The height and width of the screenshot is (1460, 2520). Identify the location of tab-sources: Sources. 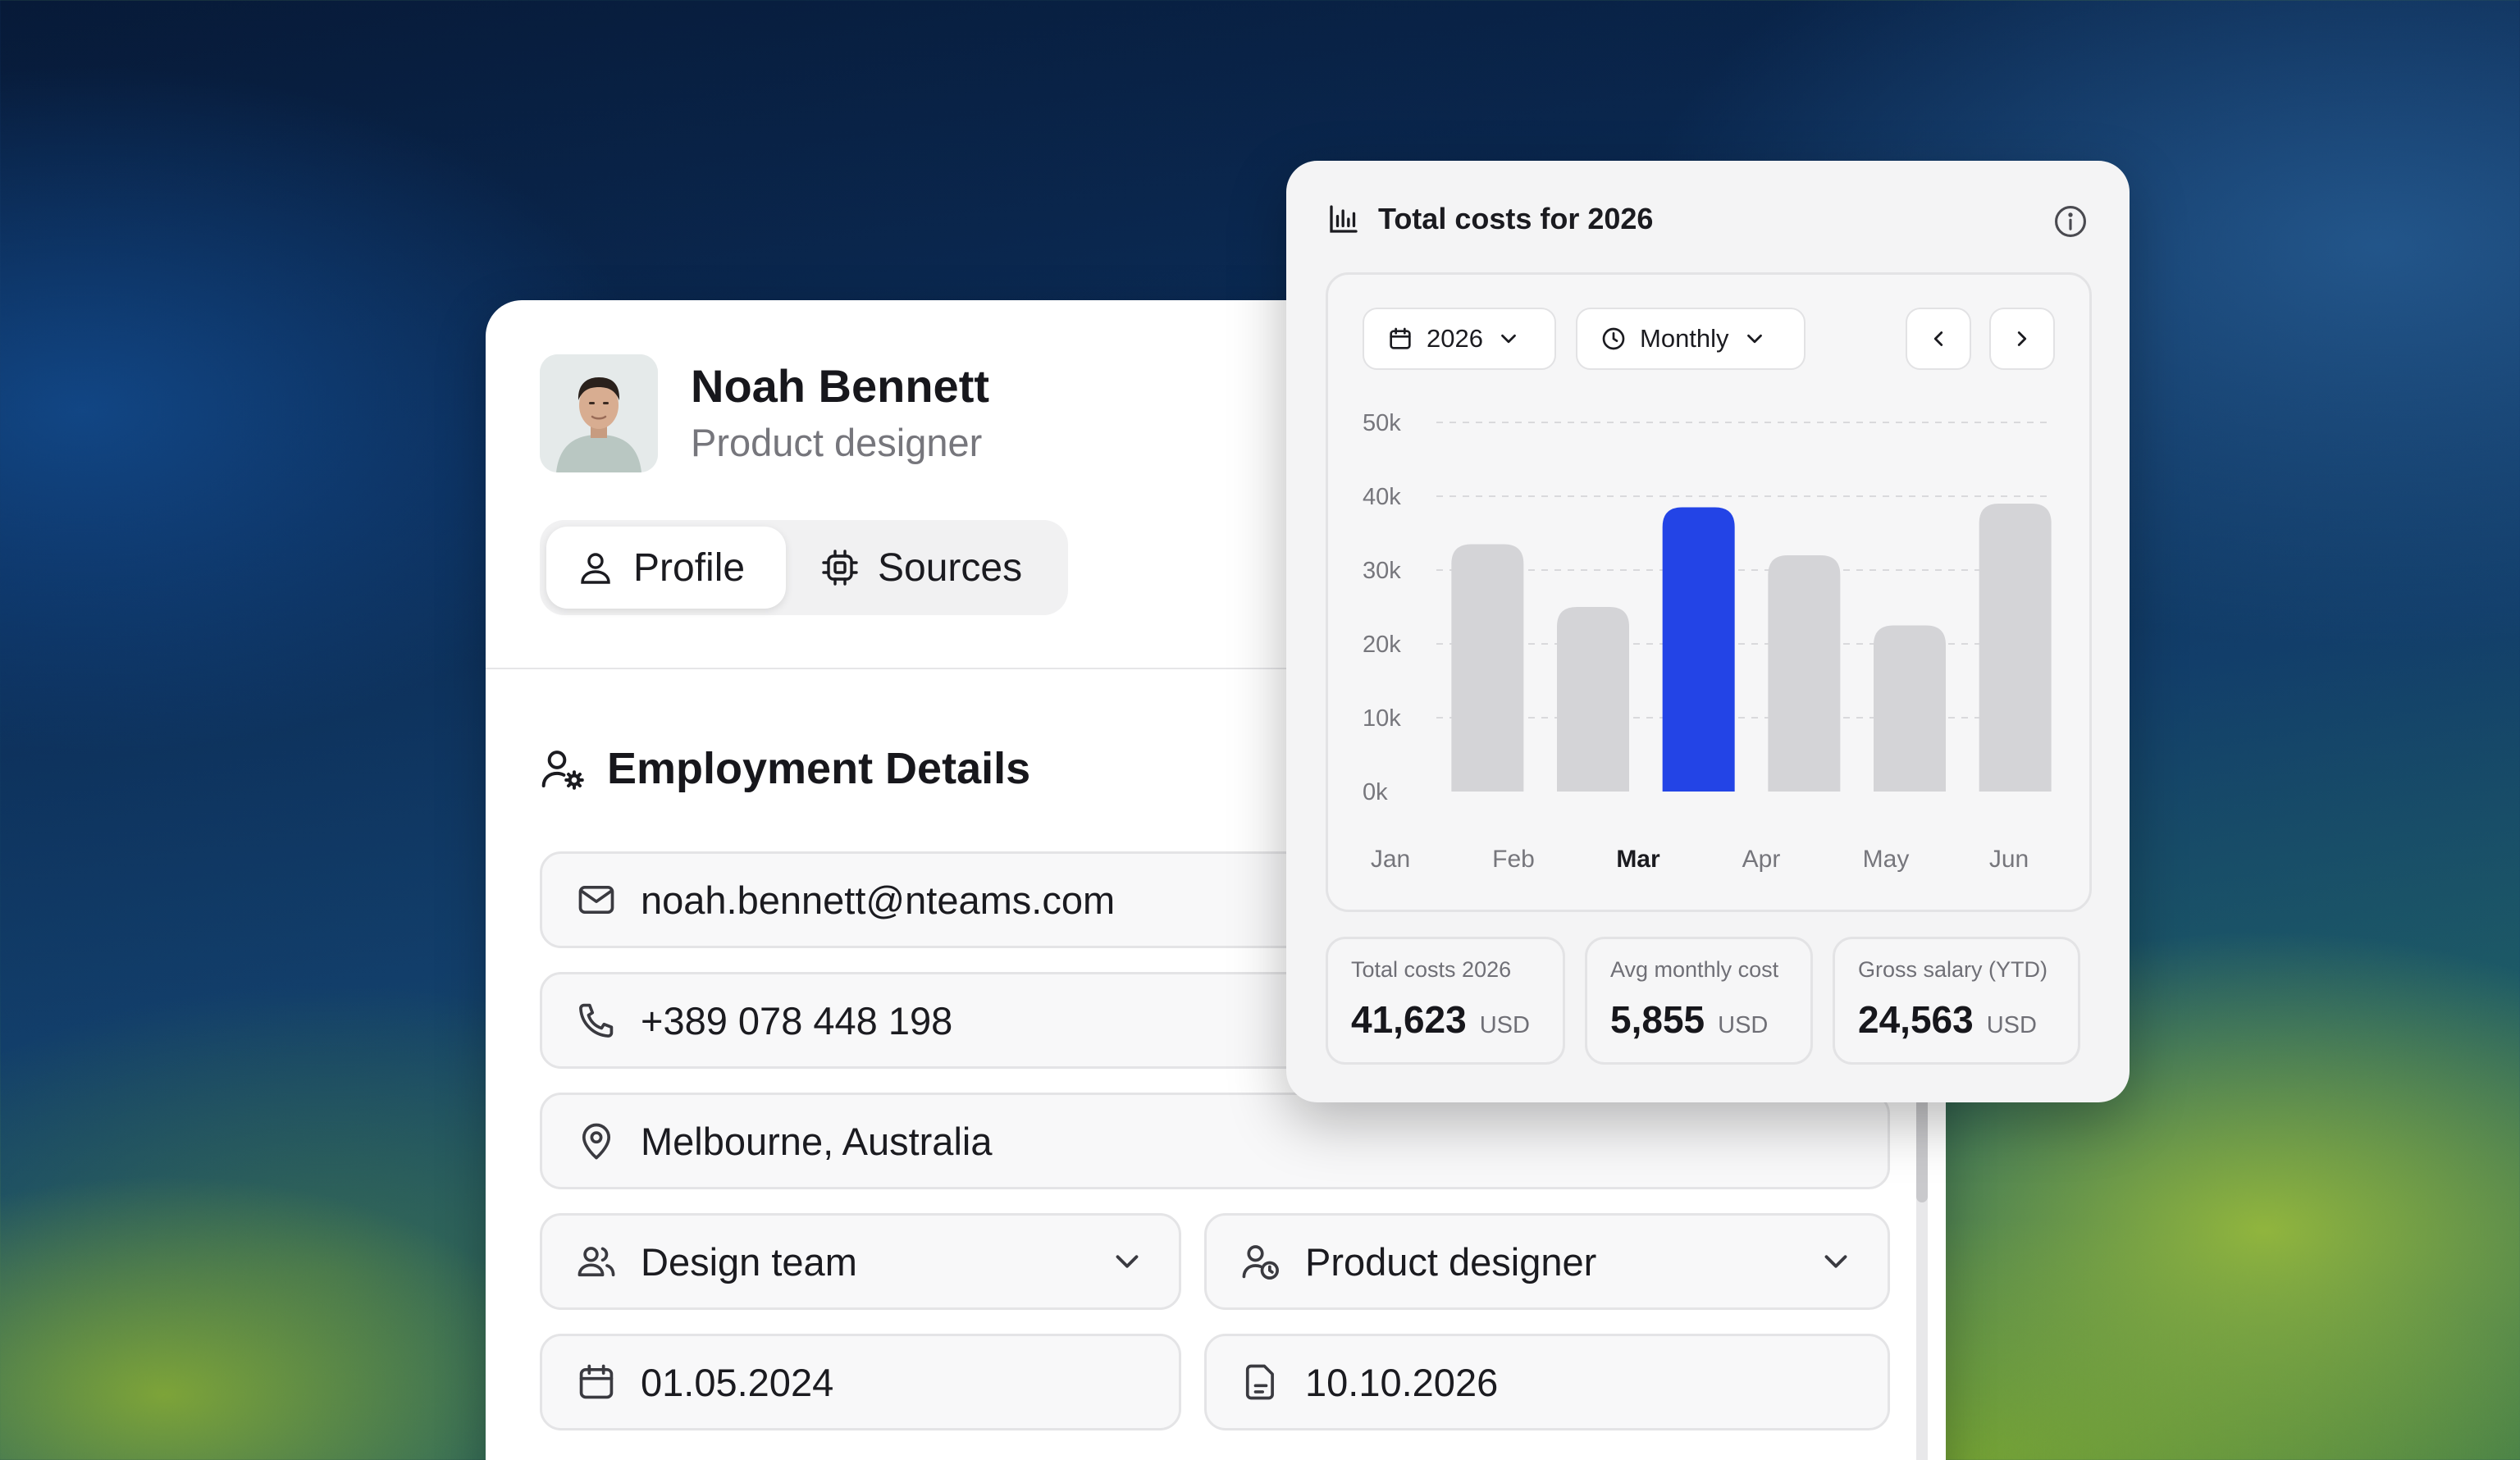
(926, 568).